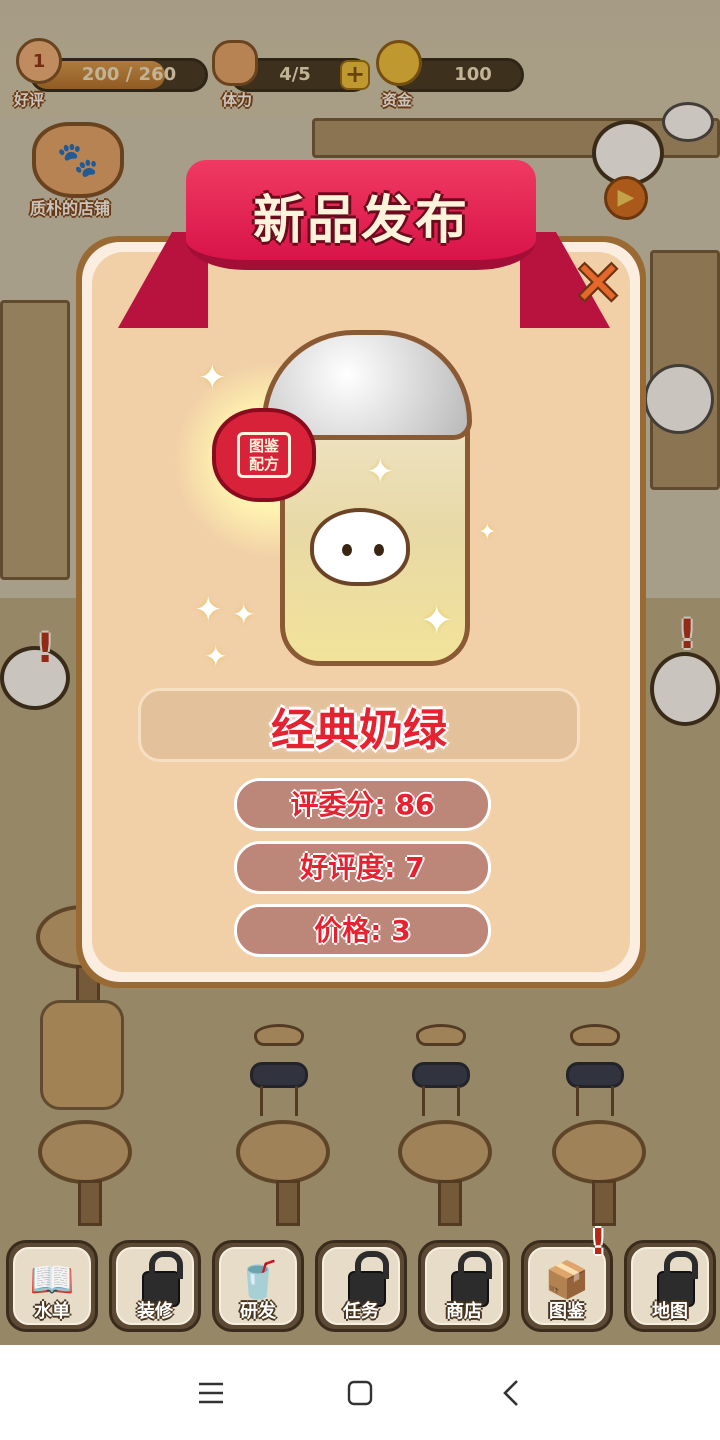 This screenshot has width=720, height=1440. I want to click on close-button: ✕, so click(598, 284).